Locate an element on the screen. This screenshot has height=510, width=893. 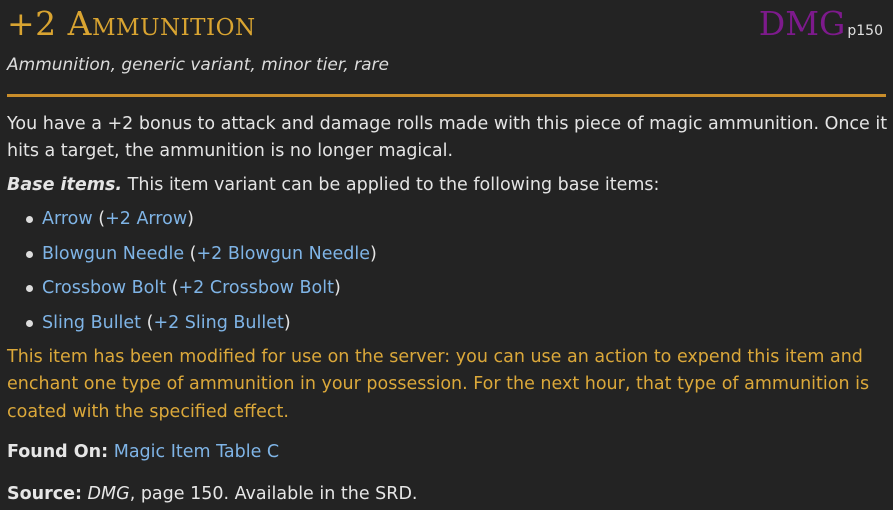
base-item-link: Arrow is located at coordinates (67, 219).